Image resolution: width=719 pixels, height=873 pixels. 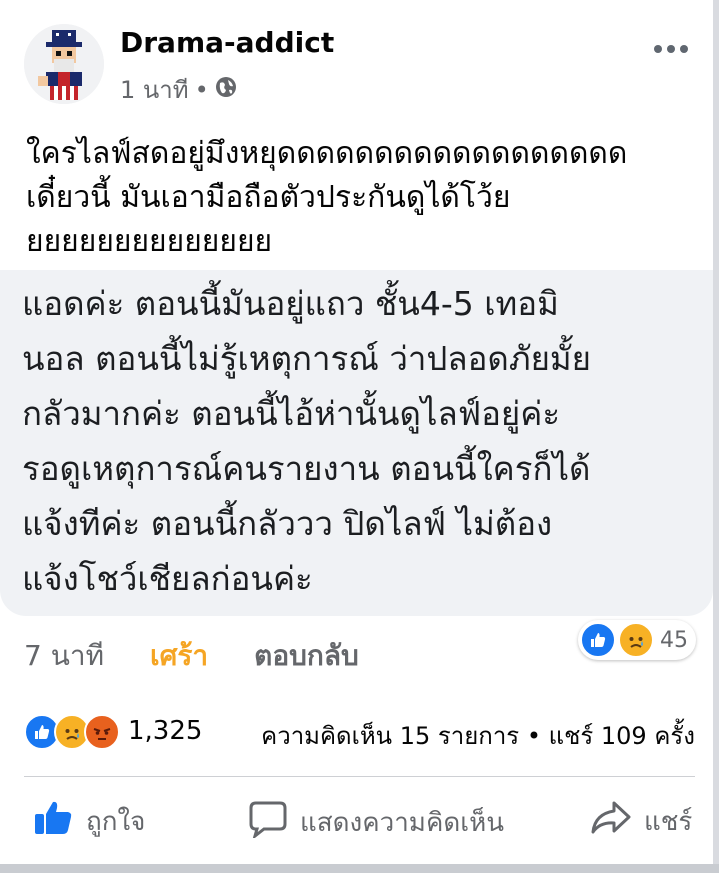 What do you see at coordinates (716, 436) in the screenshot?
I see `scrollbar-edge` at bounding box center [716, 436].